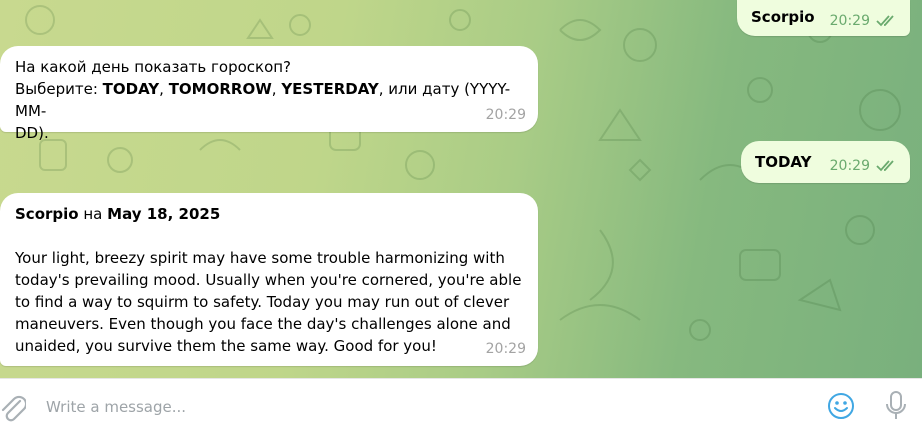 The image size is (922, 435). Describe the element at coordinates (783, 17) in the screenshot. I see `message-text: Scorpio` at that location.